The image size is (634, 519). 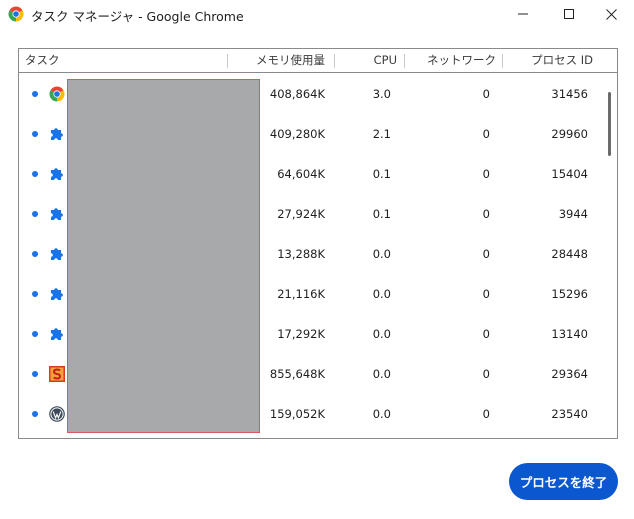 I want to click on table-header: タスク メモリ使用量 CPU ネットワーク プロセス ID, so click(x=318, y=61).